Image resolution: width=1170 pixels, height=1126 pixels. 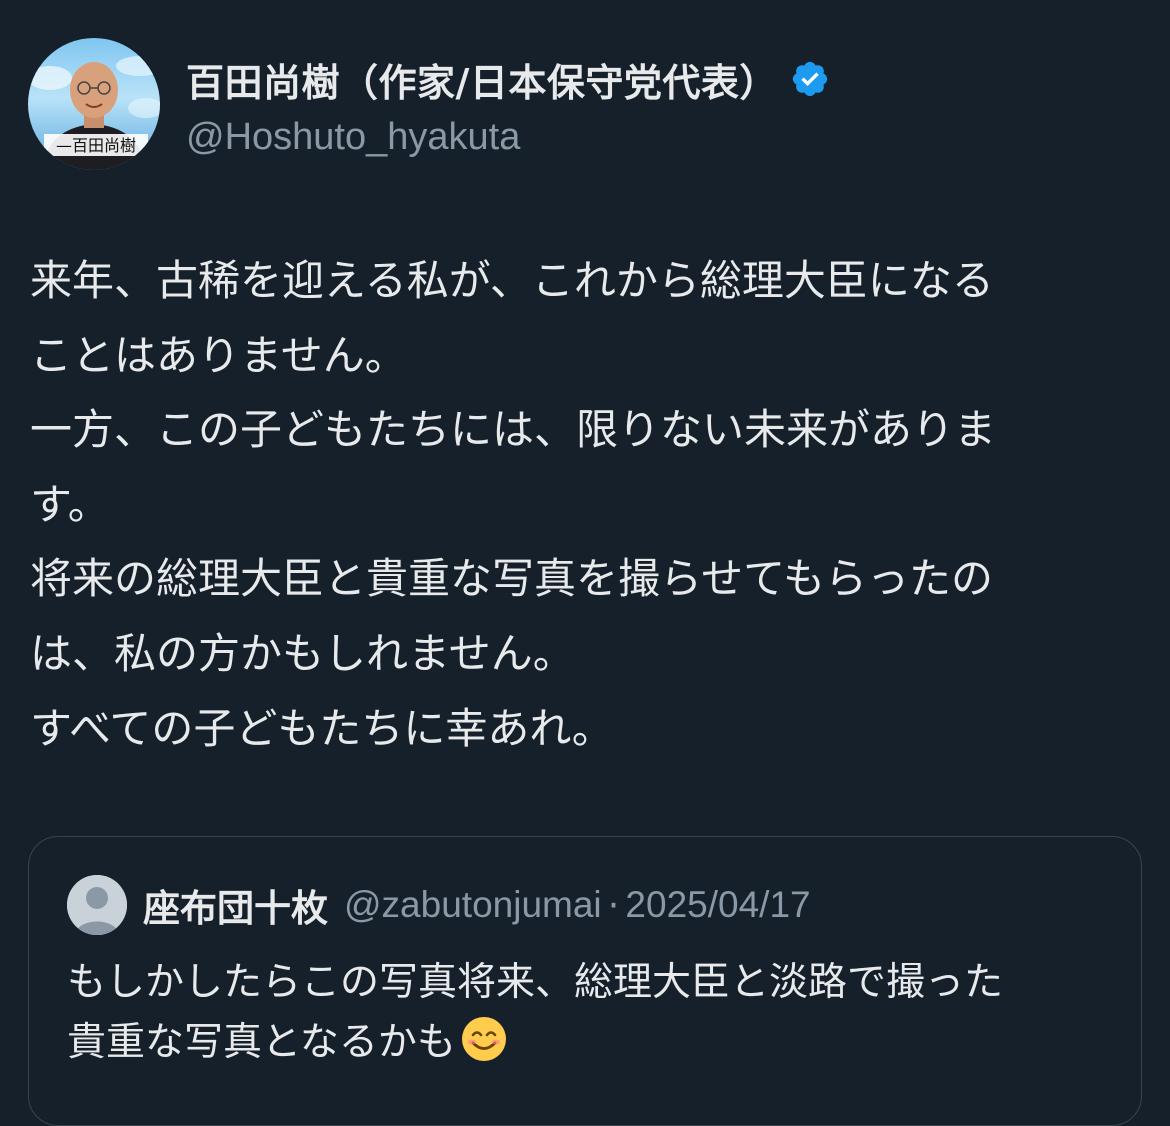 I want to click on default-user-avatar-icon, so click(x=97, y=905).